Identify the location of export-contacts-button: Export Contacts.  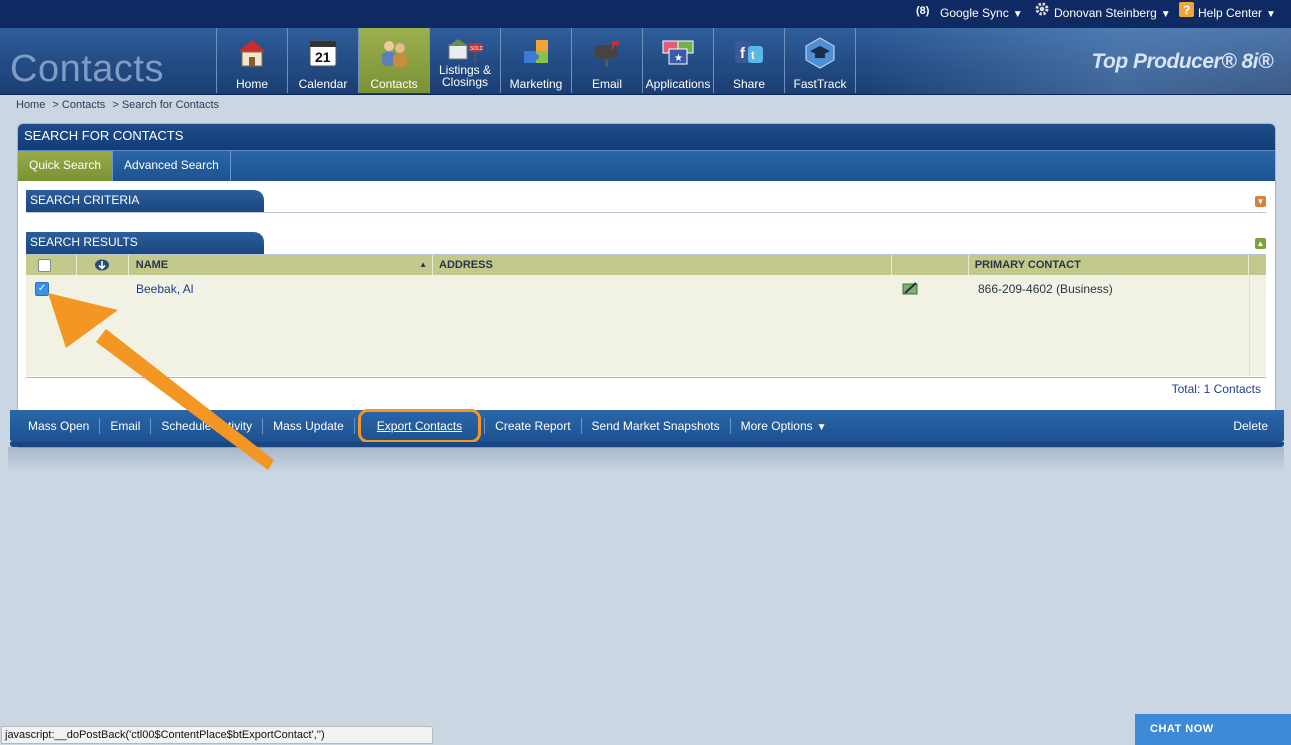
(419, 426).